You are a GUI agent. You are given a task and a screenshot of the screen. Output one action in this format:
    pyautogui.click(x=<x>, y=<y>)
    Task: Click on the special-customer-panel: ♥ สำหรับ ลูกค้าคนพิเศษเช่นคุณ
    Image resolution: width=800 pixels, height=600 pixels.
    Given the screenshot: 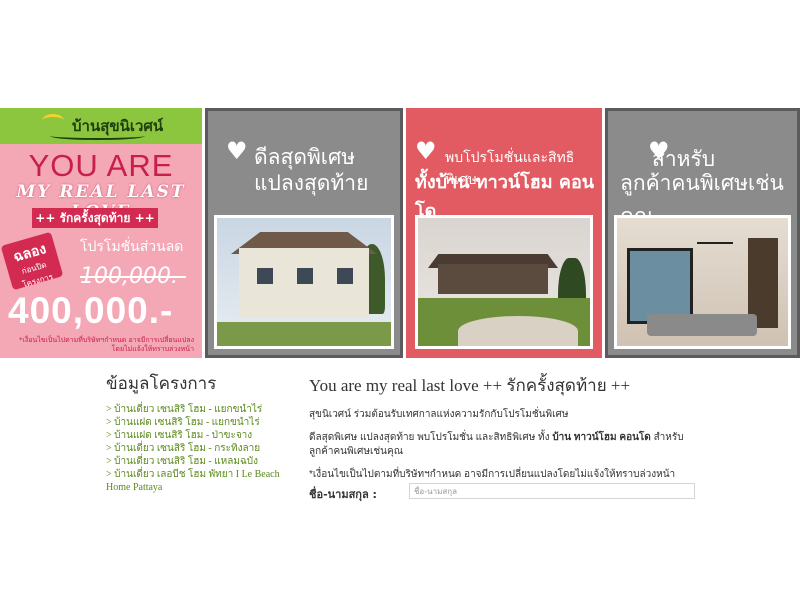 What is the action you would take?
    pyautogui.click(x=702, y=233)
    